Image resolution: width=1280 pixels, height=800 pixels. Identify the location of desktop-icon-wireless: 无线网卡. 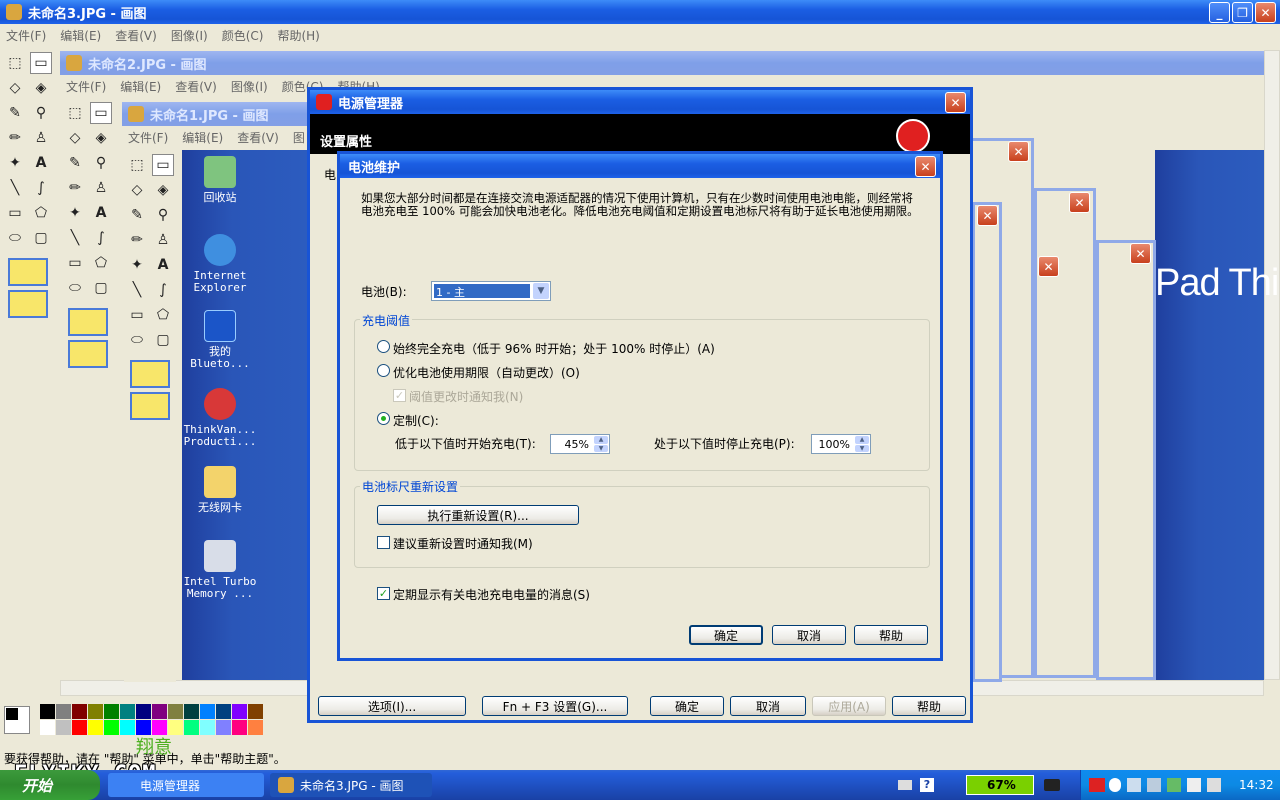
(220, 490).